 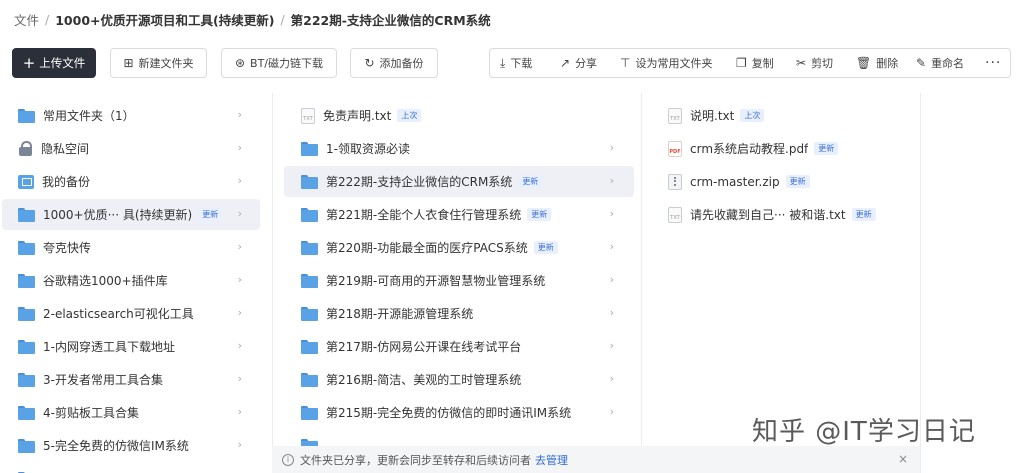 I want to click on new-folder-button: ⊞ 新建文件夹, so click(x=158, y=63).